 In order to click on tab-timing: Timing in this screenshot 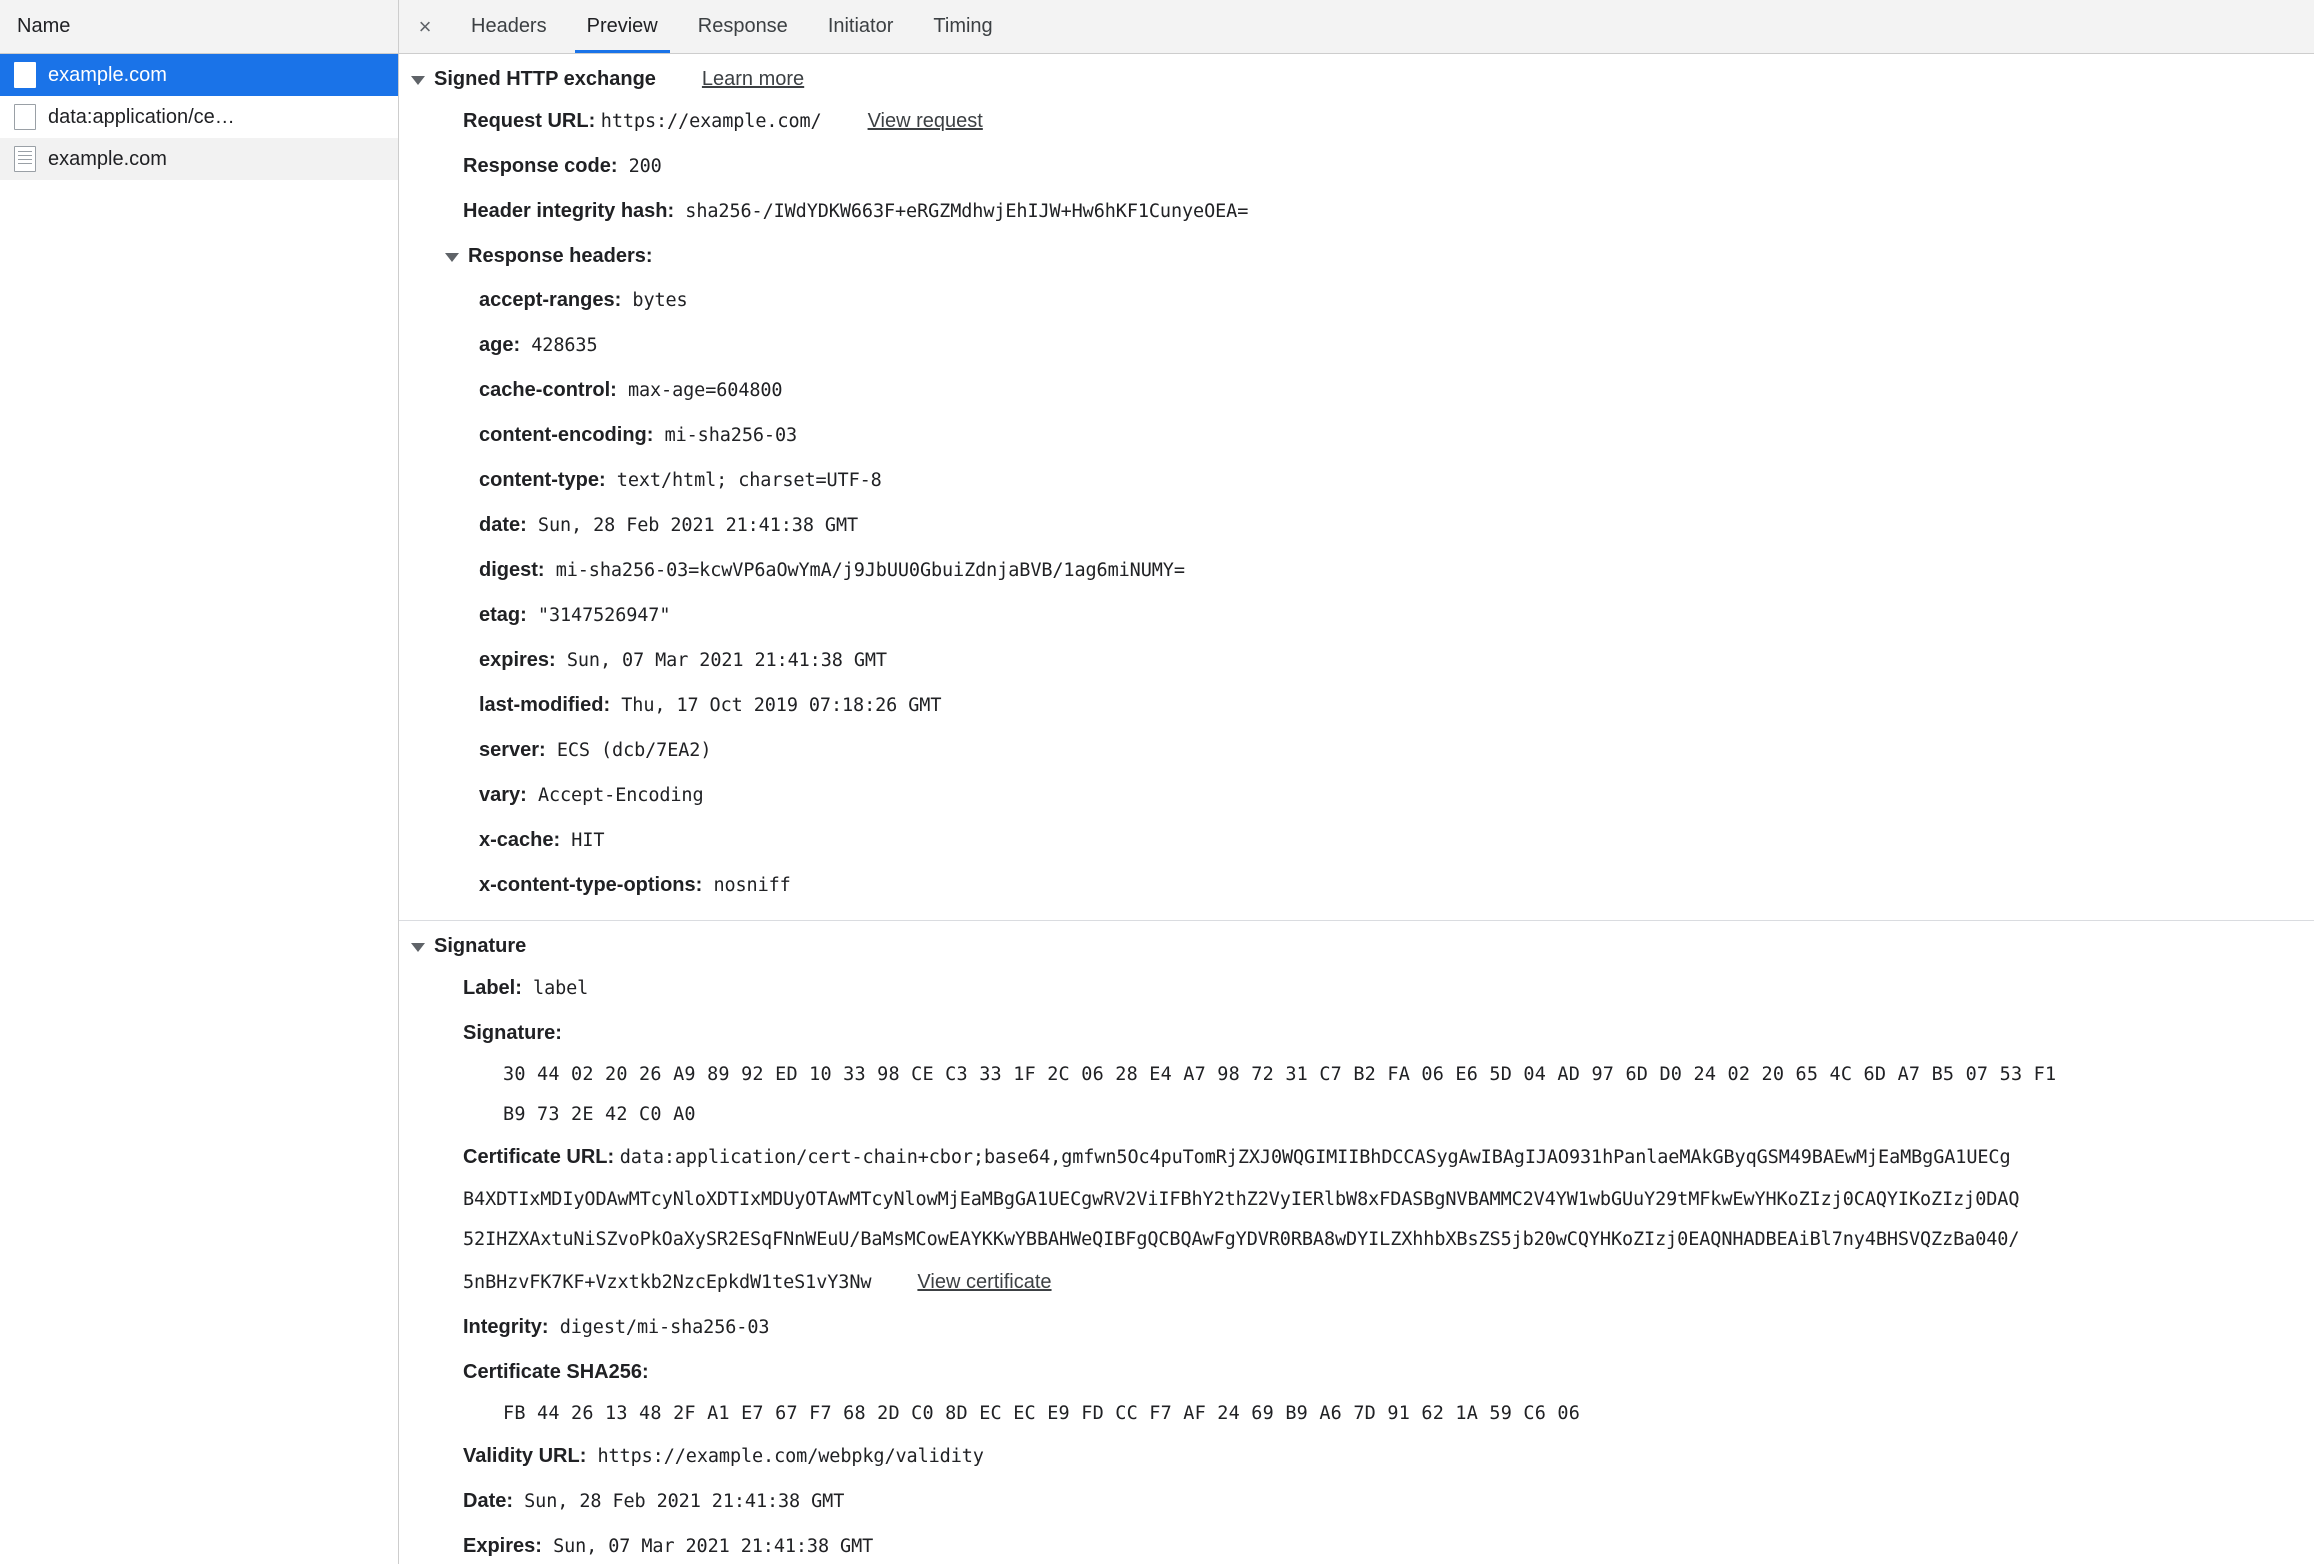, I will do `click(962, 26)`.